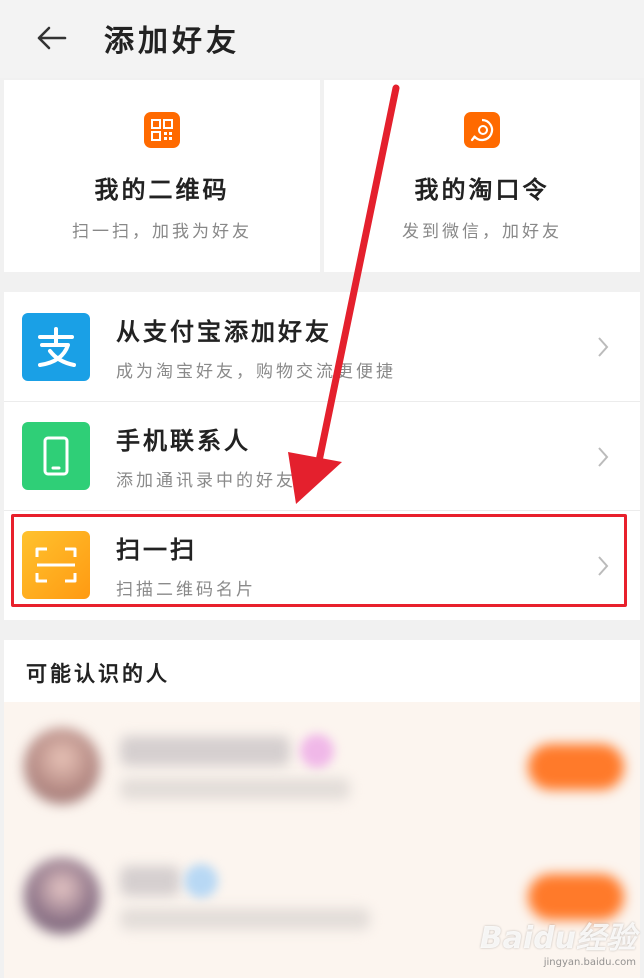 The width and height of the screenshot is (644, 978). What do you see at coordinates (224, 331) in the screenshot?
I see `alipay-item-title: 从支付宝添加好友` at bounding box center [224, 331].